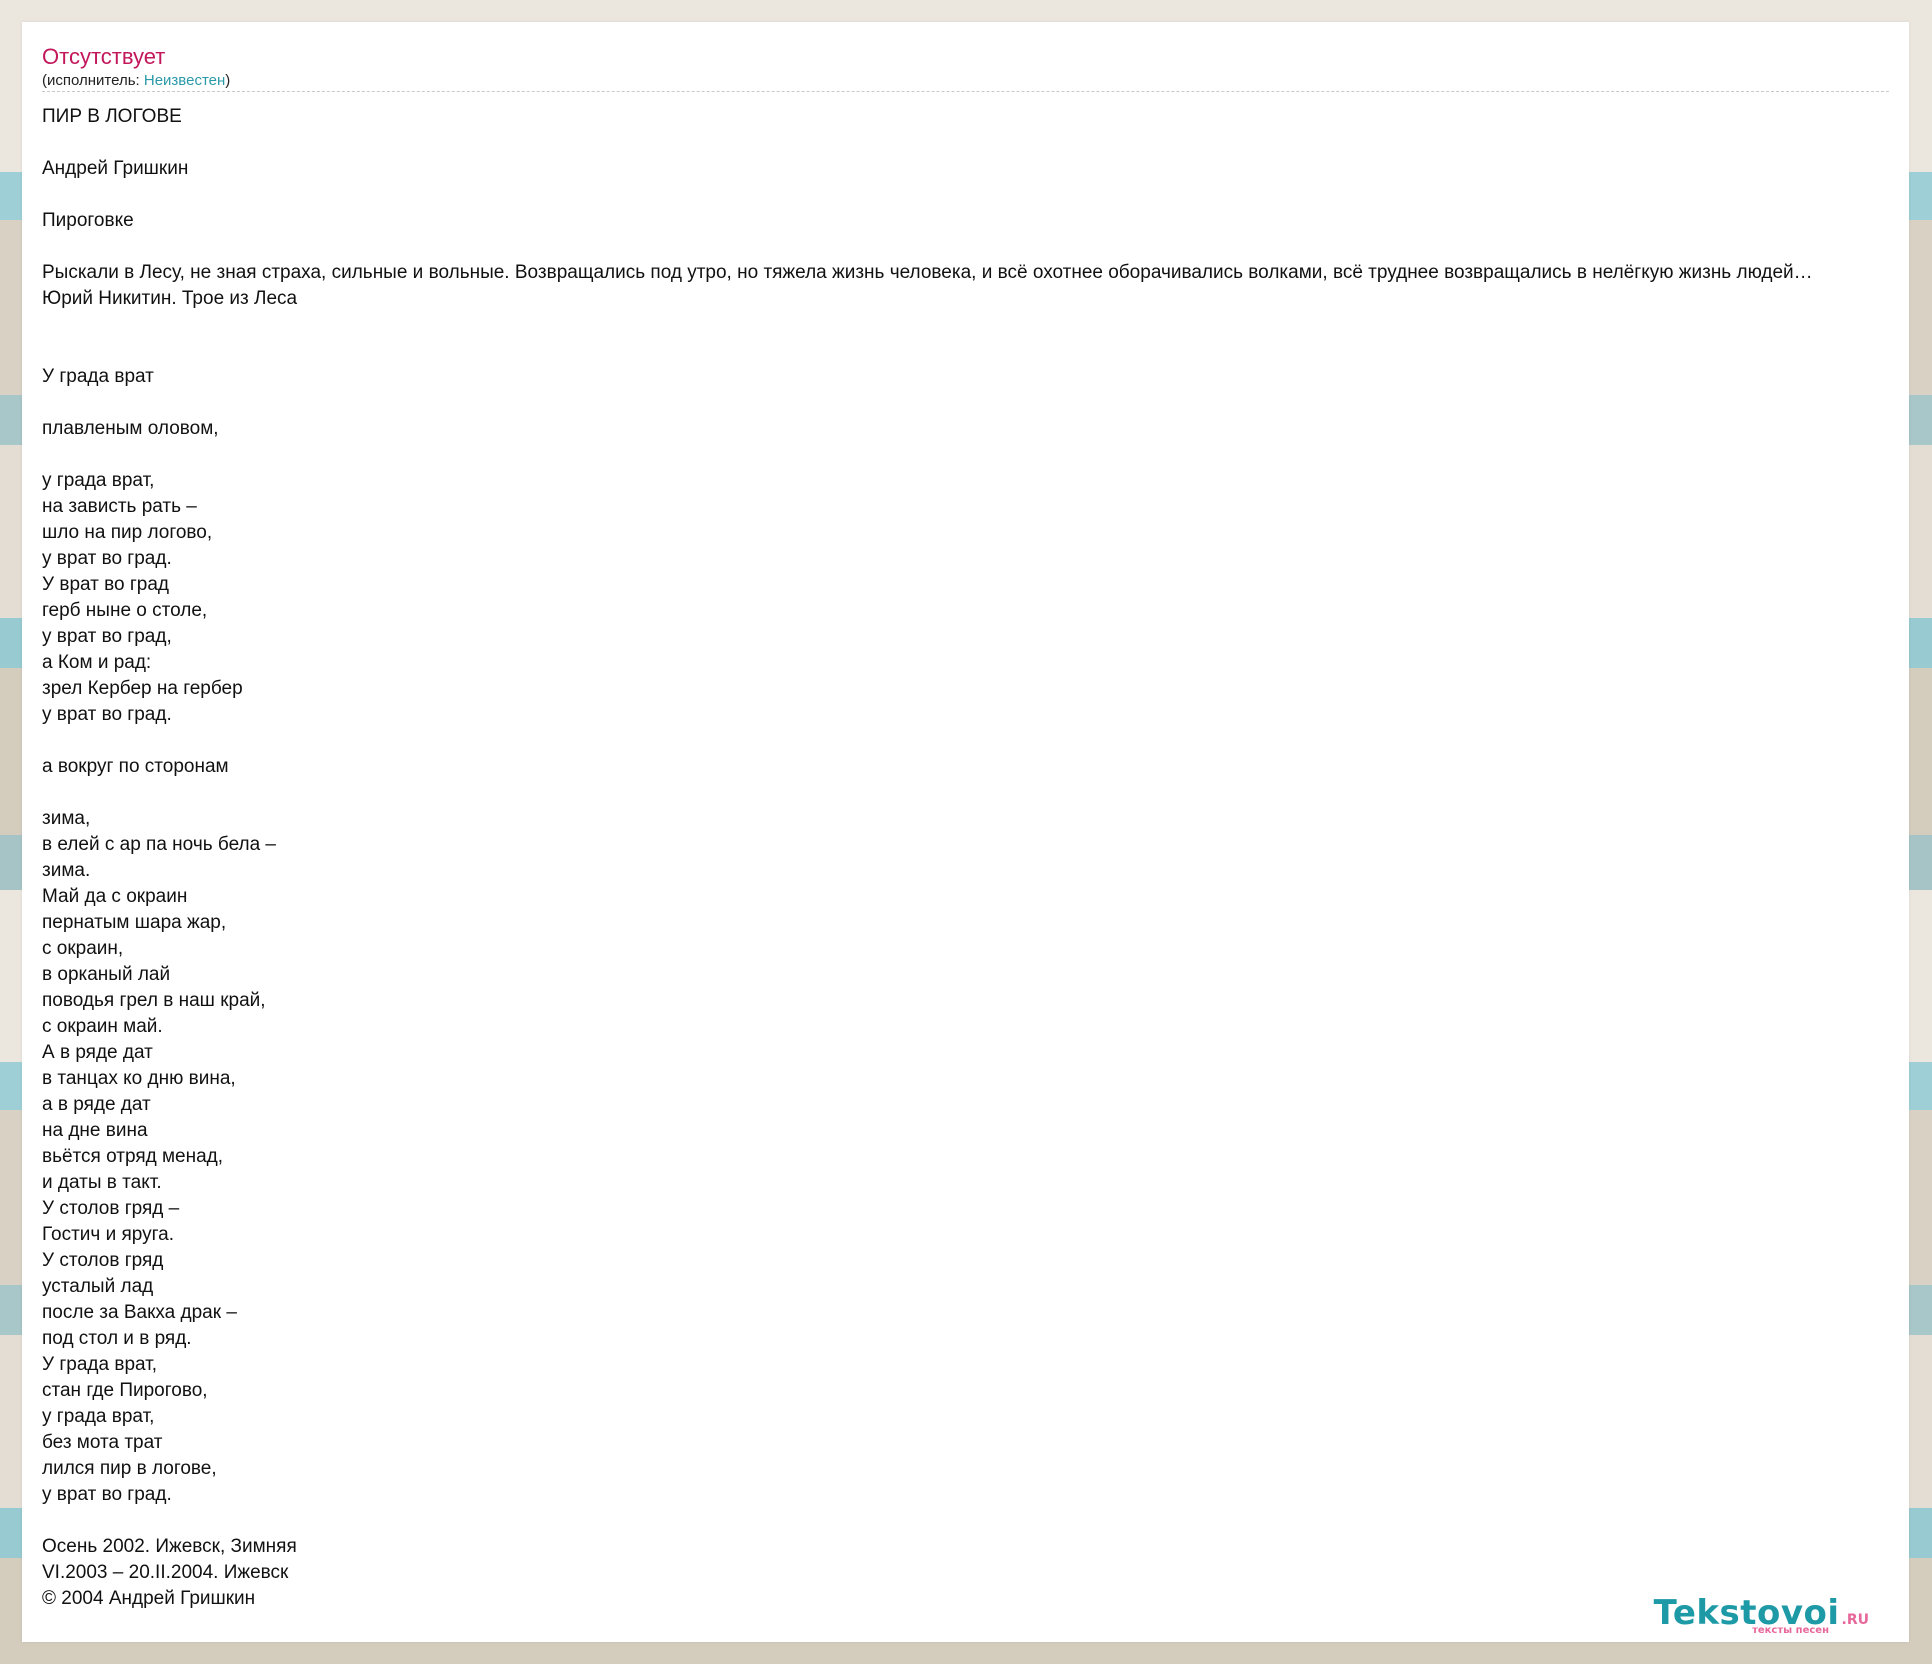  What do you see at coordinates (127, 532) in the screenshot?
I see `lyric-line: шло на пир логово,` at bounding box center [127, 532].